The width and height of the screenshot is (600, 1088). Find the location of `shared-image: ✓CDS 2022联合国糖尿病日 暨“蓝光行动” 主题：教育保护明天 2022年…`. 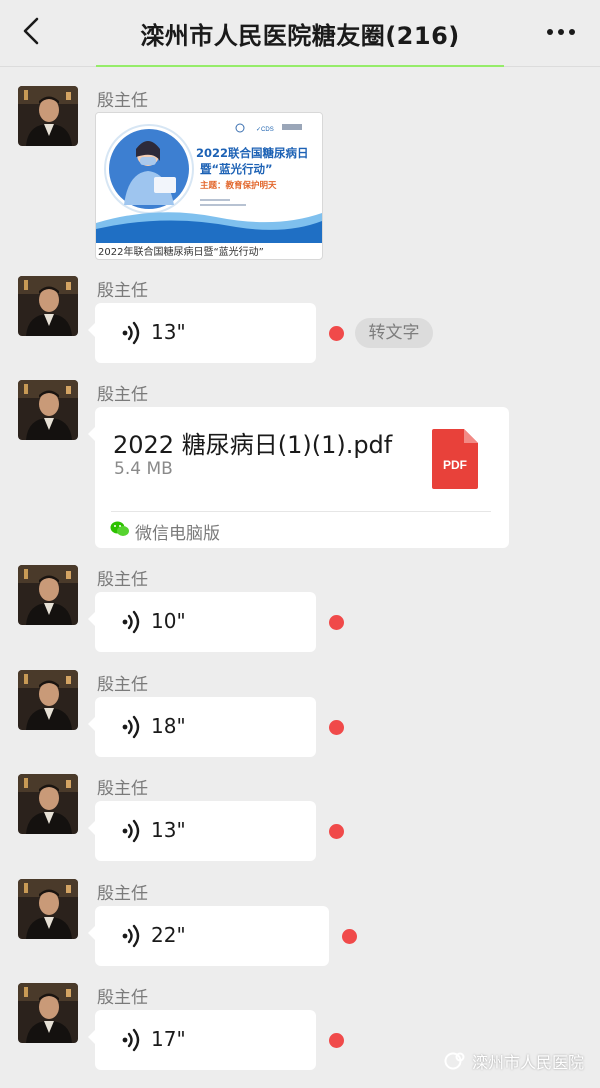

shared-image: ✓CDS 2022联合国糖尿病日 暨“蓝光行动” 主题：教育保护明天 2022年… is located at coordinates (209, 186).